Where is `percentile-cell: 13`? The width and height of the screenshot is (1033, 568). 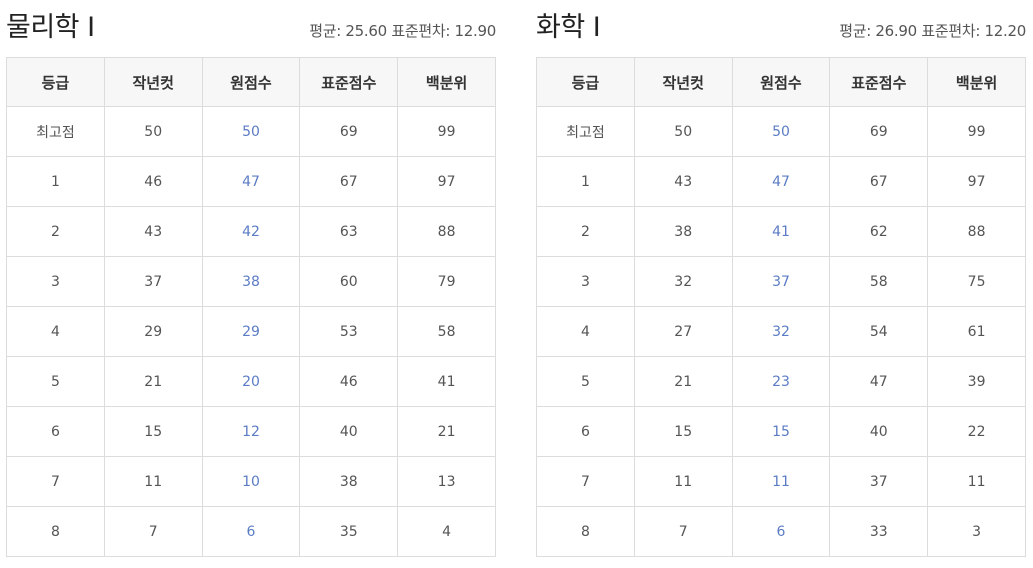 percentile-cell: 13 is located at coordinates (446, 481).